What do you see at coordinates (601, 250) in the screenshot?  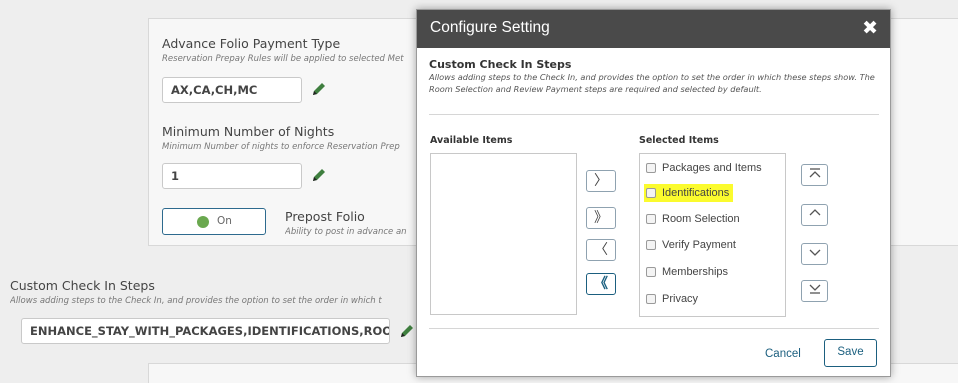 I see `move-left-button: 〈` at bounding box center [601, 250].